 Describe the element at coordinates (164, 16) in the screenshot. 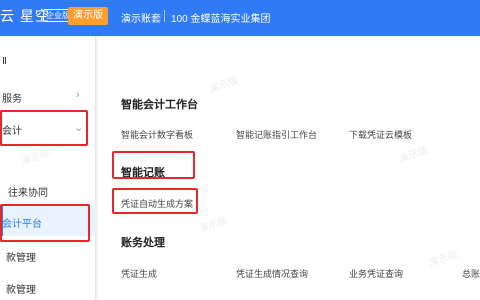

I see `header-divider` at that location.